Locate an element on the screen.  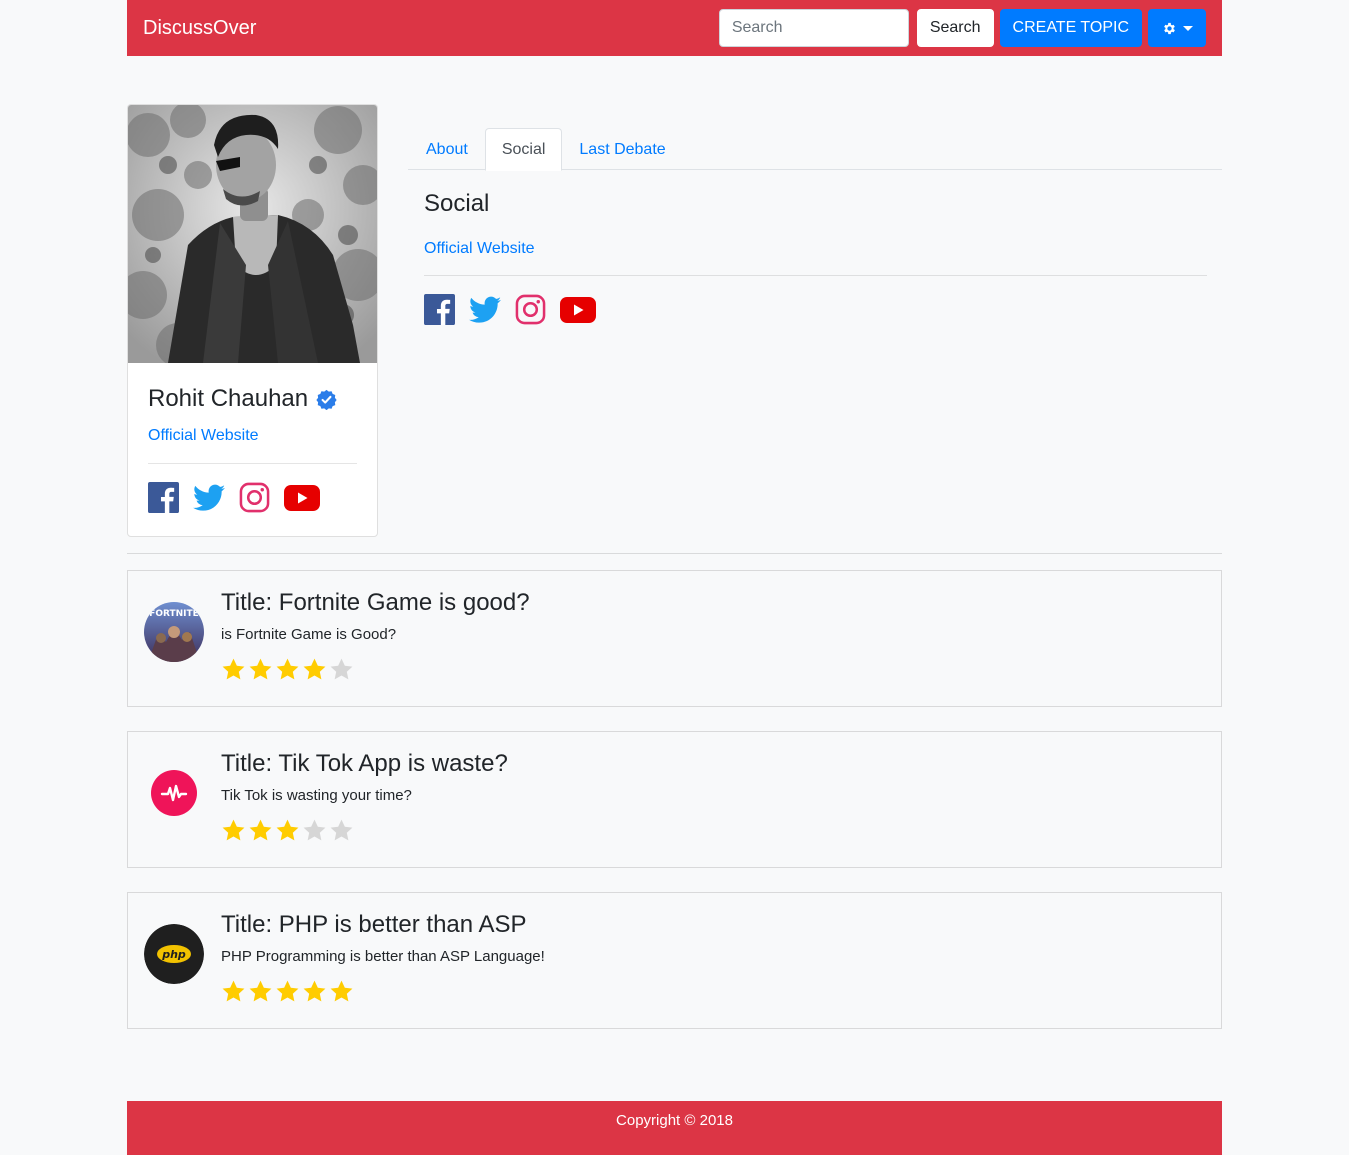
profile-tabs: About Social Last Debate is located at coordinates (815, 149).